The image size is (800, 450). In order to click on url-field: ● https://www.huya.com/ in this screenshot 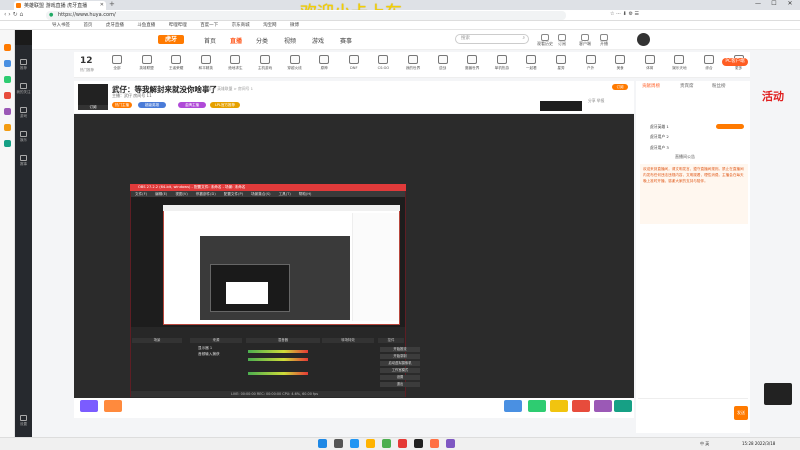, I will do `click(306, 15)`.